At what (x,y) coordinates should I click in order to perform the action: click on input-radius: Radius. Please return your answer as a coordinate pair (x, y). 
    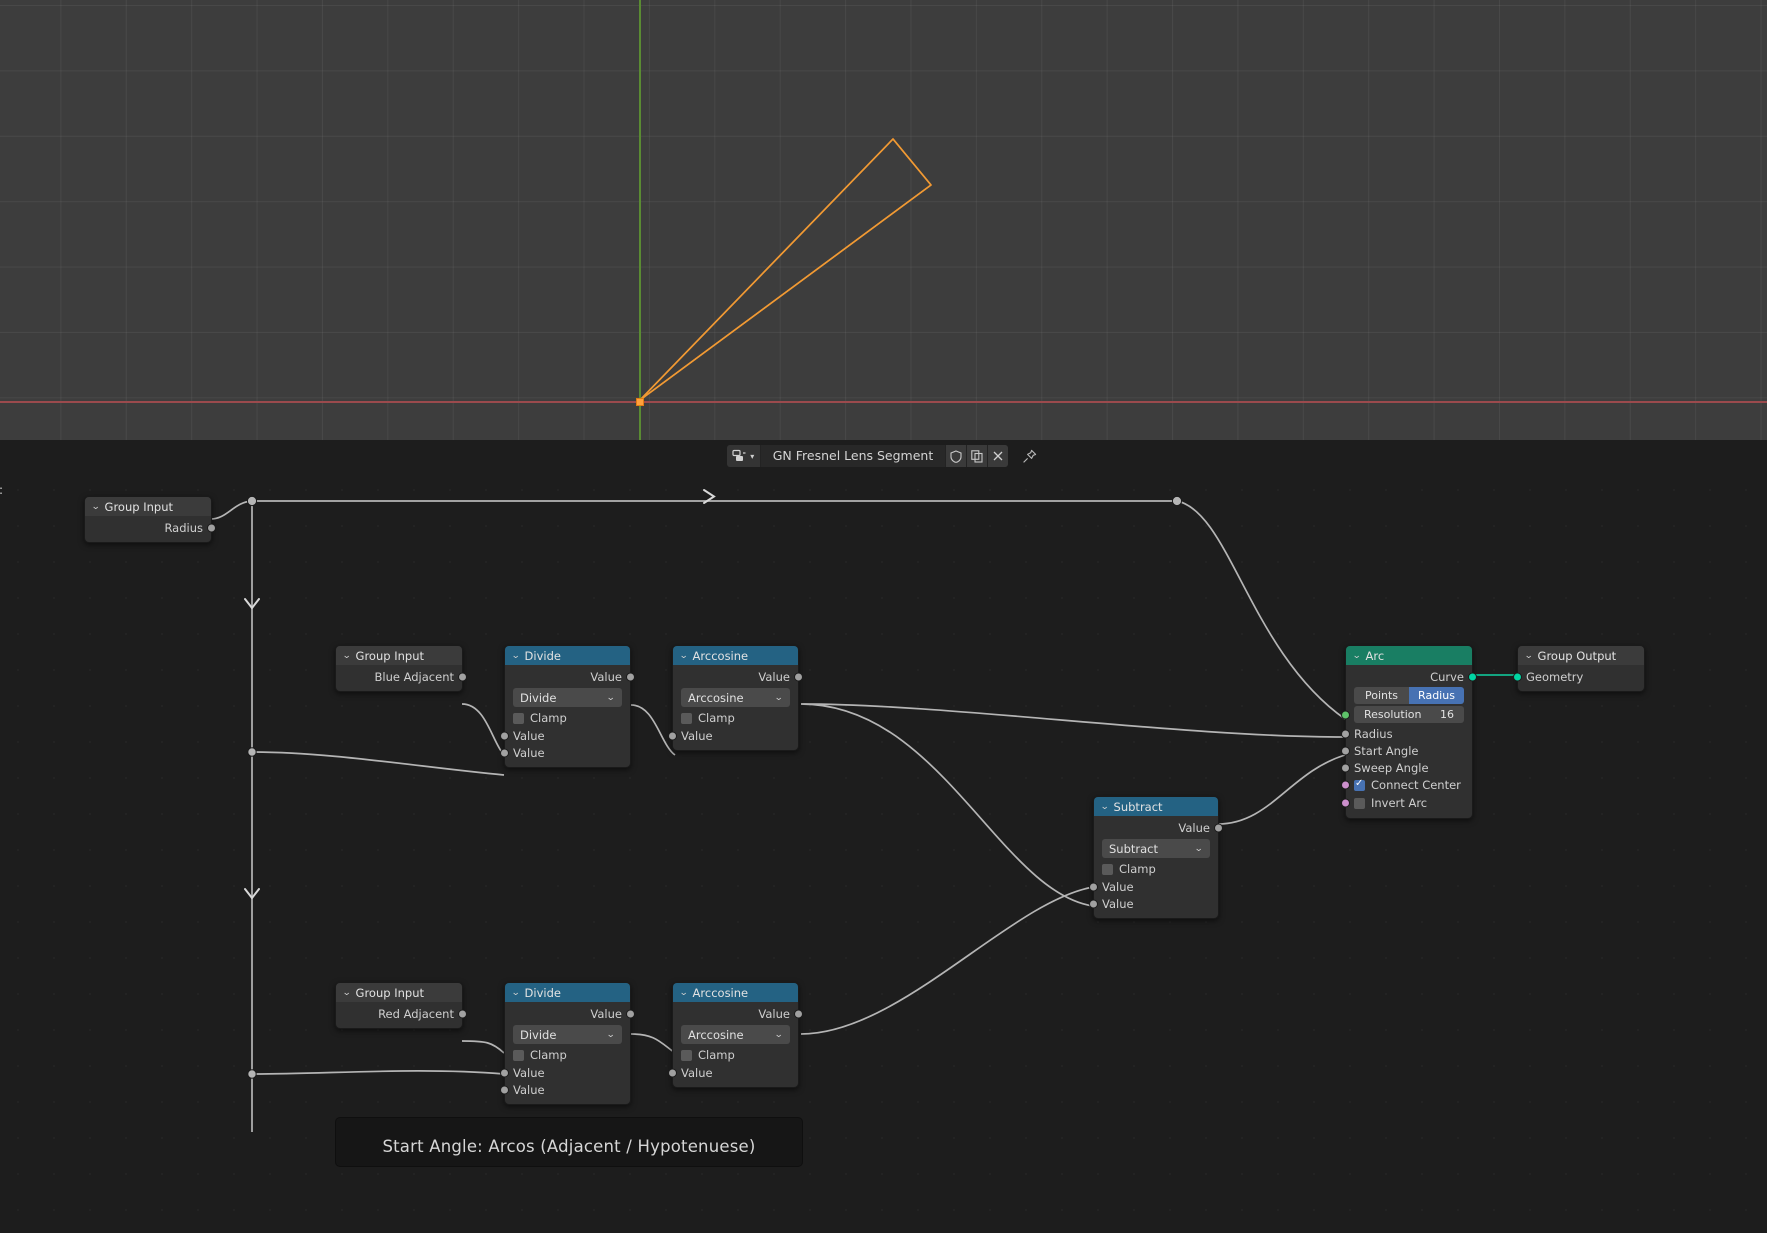
    Looking at the image, I should click on (1406, 733).